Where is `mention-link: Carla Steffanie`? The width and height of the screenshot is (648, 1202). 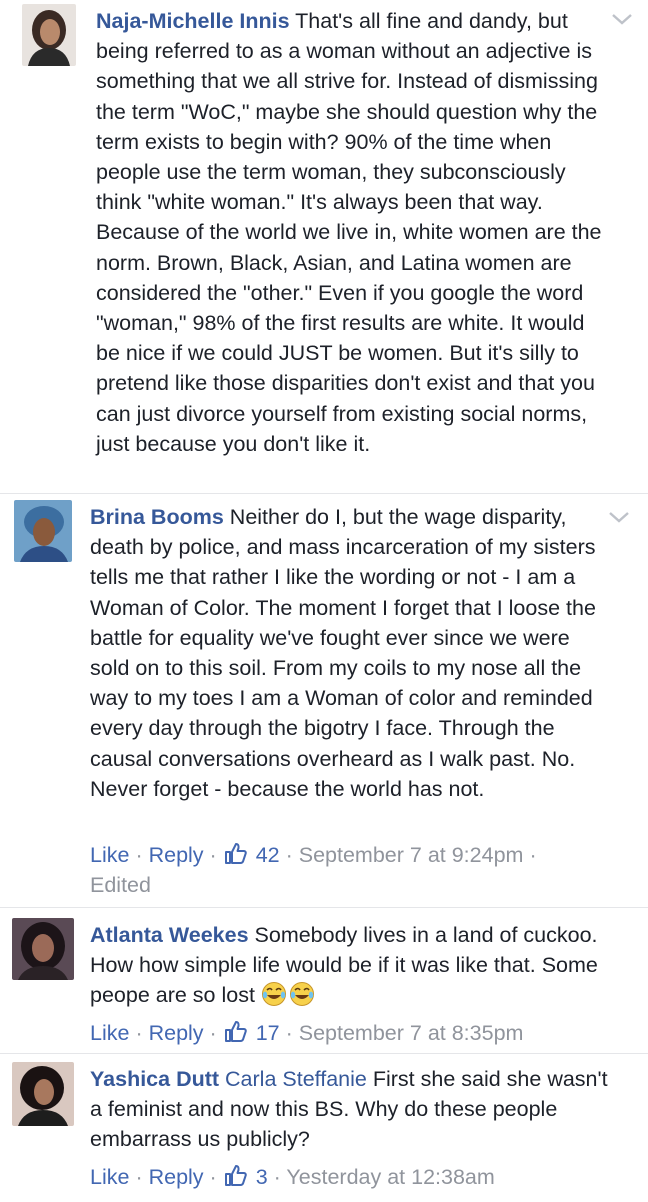 mention-link: Carla Steffanie is located at coordinates (296, 1079).